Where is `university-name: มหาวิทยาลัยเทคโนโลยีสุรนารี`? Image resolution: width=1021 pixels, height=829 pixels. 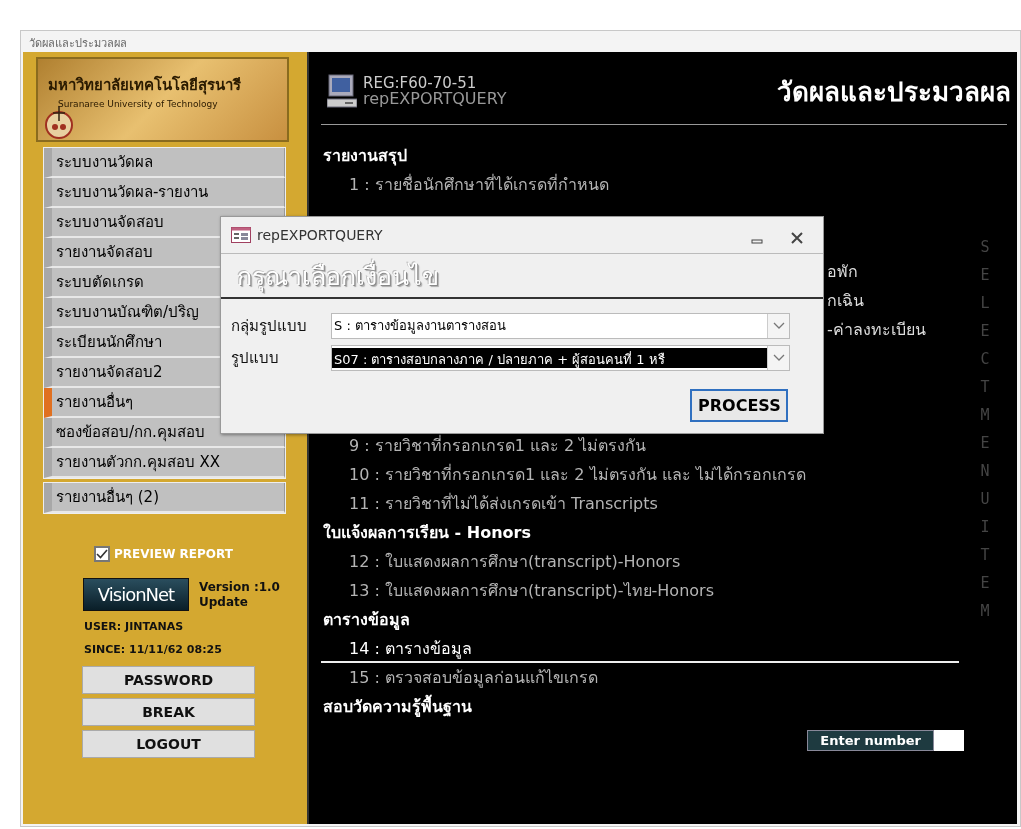 university-name: มหาวิทยาลัยเทคโนโลยีสุรนารี is located at coordinates (145, 86).